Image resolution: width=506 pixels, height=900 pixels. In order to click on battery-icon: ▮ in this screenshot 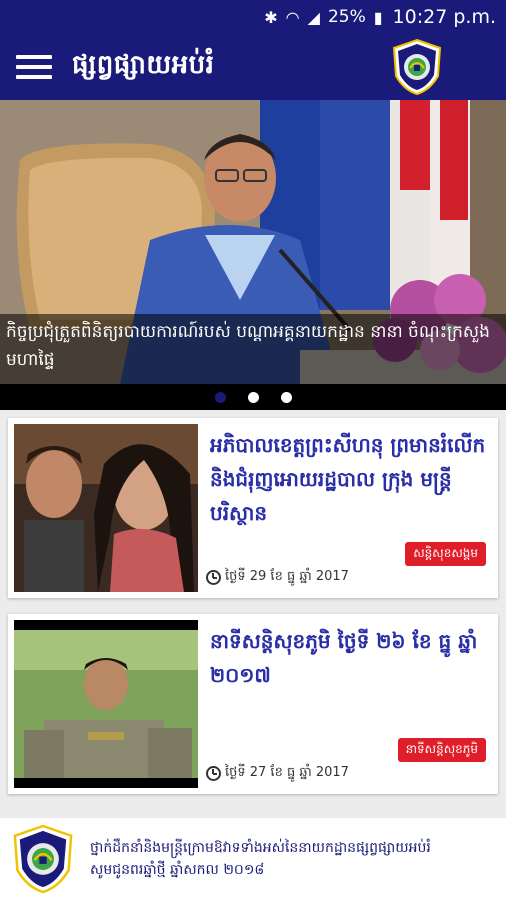, I will do `click(378, 17)`.